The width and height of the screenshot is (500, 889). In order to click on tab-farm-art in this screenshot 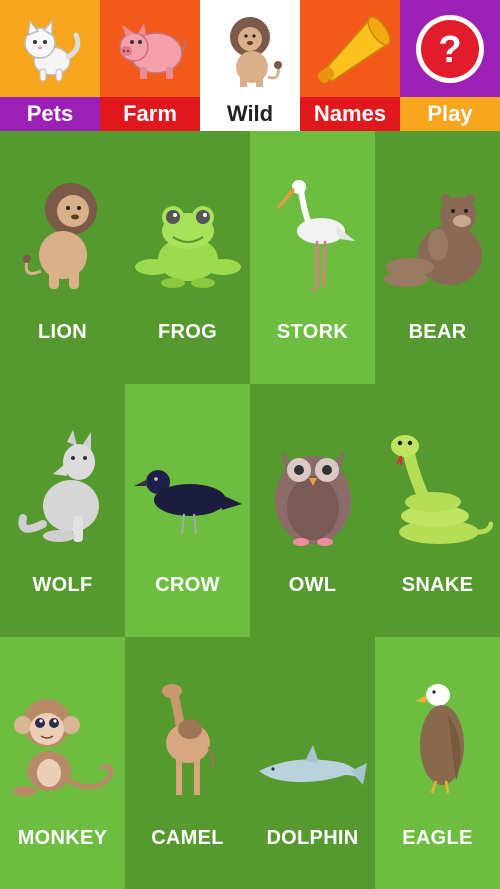, I will do `click(150, 48)`.